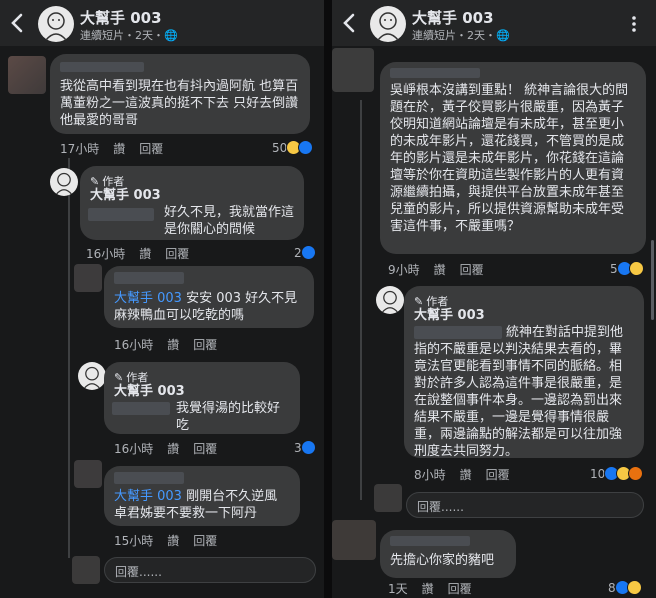 This screenshot has width=656, height=598. I want to click on reaction-summary: 3, so click(305, 447).